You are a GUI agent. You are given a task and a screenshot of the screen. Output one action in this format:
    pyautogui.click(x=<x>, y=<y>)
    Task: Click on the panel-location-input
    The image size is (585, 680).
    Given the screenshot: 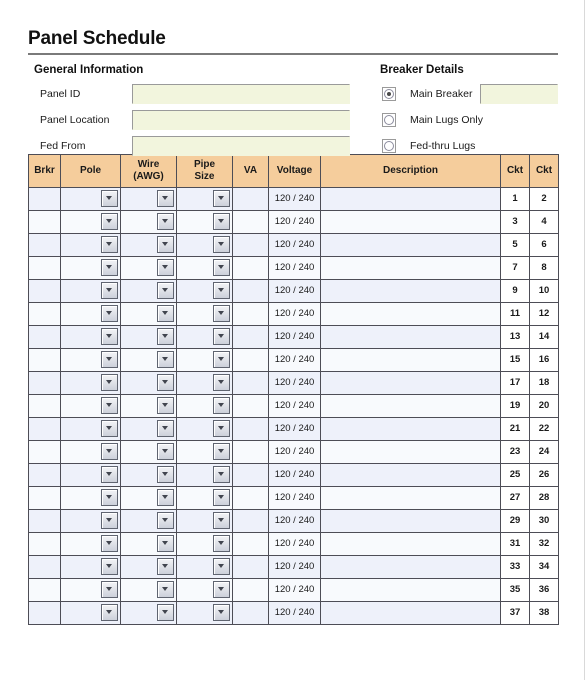 What is the action you would take?
    pyautogui.click(x=241, y=119)
    